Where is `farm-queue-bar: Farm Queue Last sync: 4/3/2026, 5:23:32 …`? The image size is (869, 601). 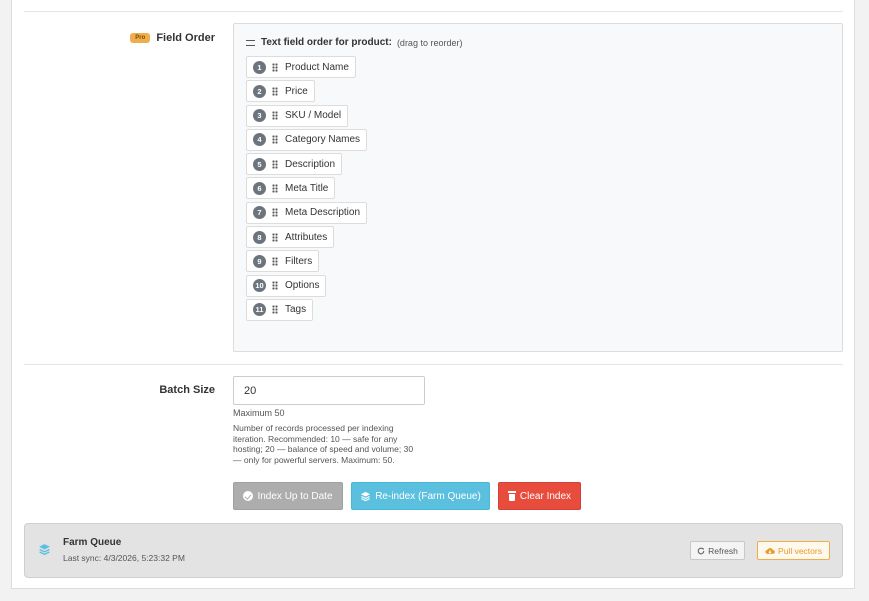 farm-queue-bar: Farm Queue Last sync: 4/3/2026, 5:23:32 … is located at coordinates (433, 550).